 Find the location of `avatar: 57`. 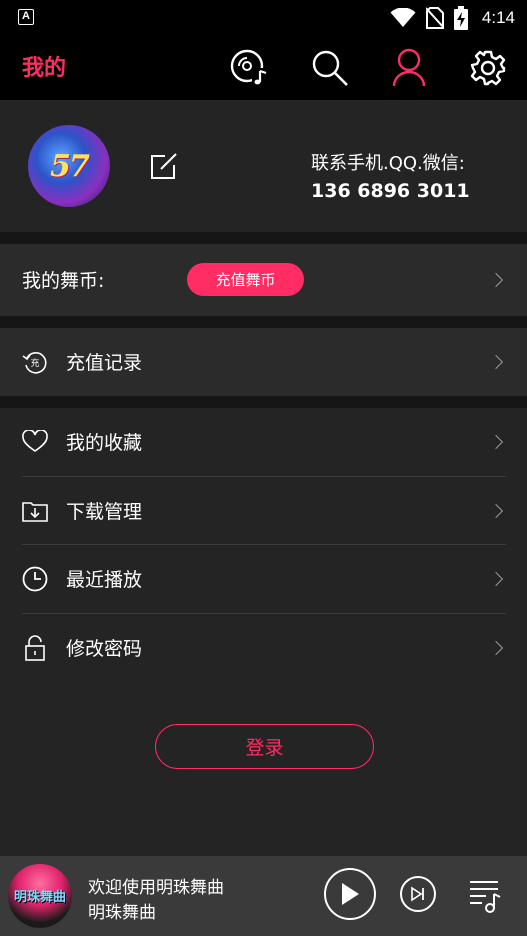

avatar: 57 is located at coordinates (69, 166).